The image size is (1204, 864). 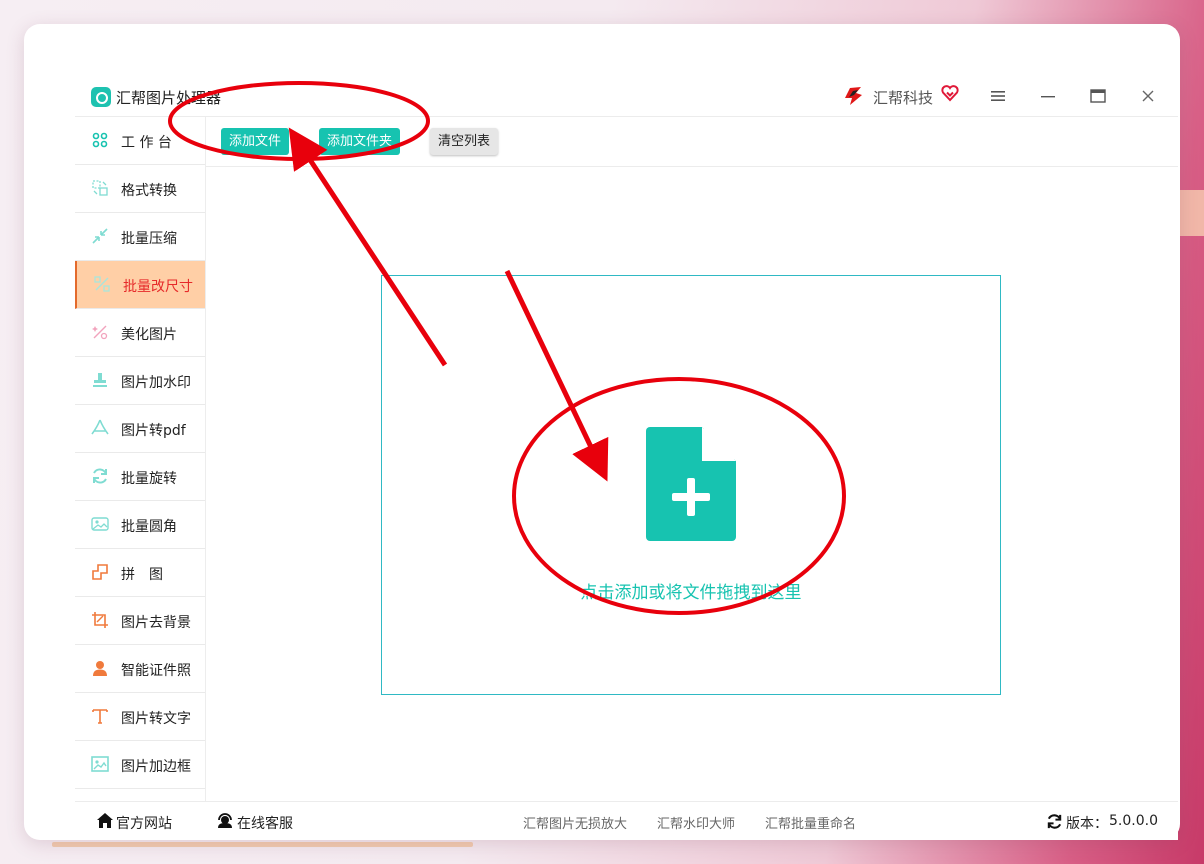 I want to click on sidebar-item-batch-round-corner: 批量圆角, so click(x=140, y=525).